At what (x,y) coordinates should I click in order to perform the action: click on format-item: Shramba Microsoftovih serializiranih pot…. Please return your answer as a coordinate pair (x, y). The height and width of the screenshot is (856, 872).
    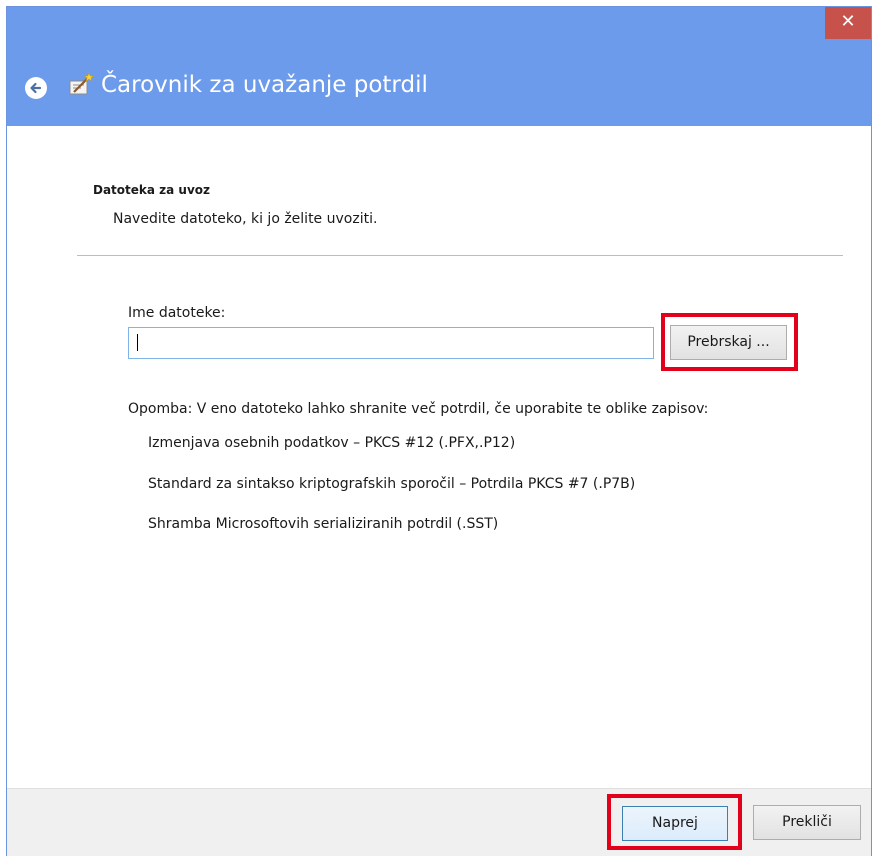
    Looking at the image, I should click on (323, 524).